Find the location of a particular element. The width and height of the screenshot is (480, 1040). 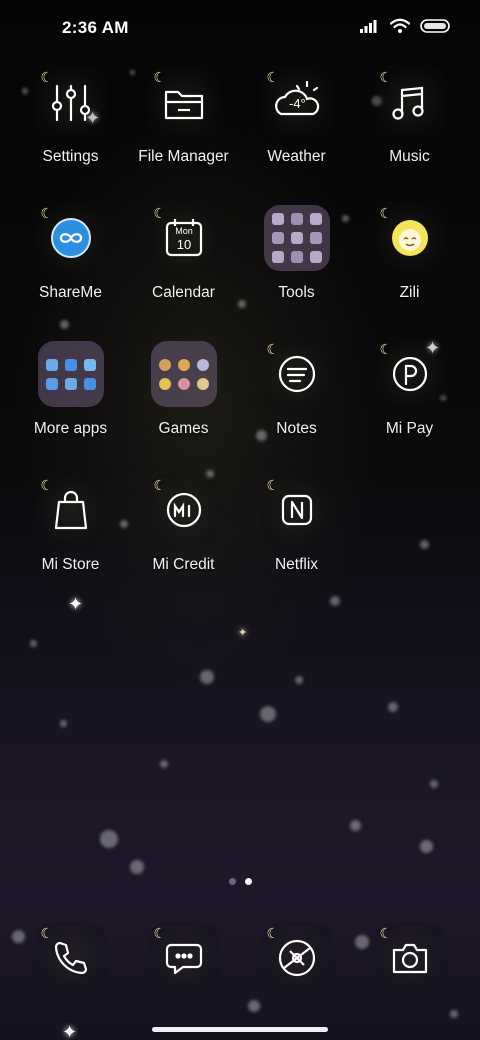

dock-messages: ☾ is located at coordinates (183, 958).